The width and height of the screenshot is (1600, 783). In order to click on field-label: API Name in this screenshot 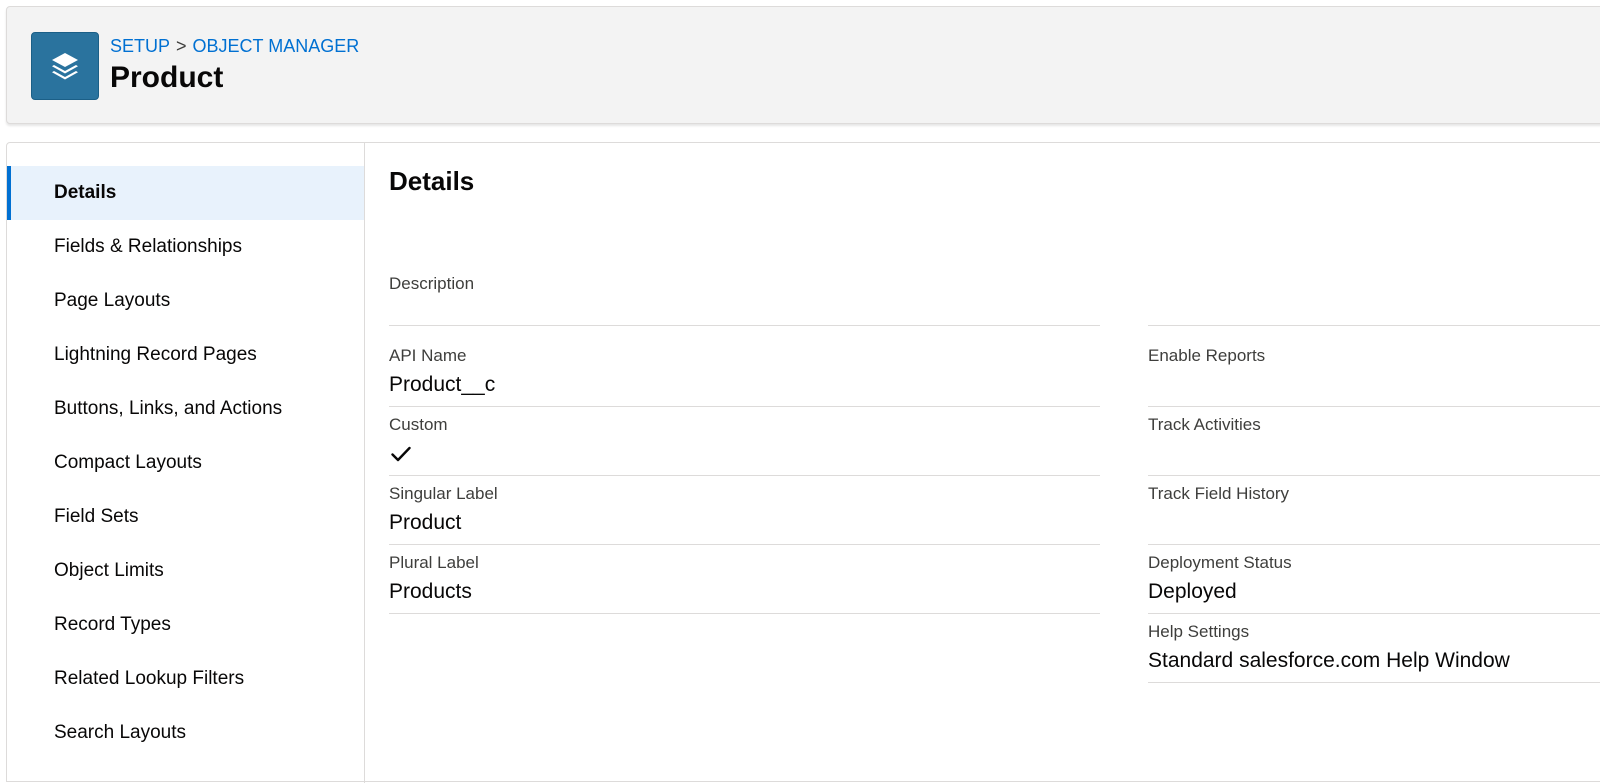, I will do `click(428, 355)`.